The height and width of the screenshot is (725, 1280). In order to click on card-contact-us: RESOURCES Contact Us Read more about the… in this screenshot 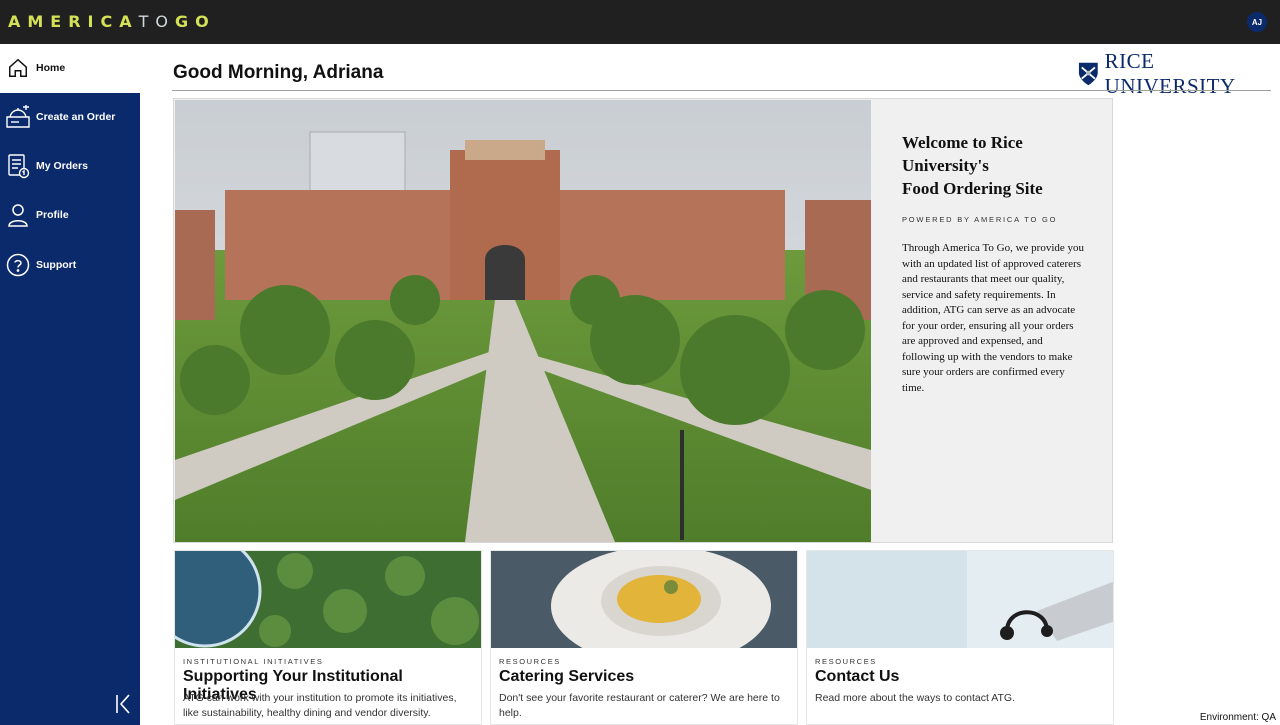, I will do `click(960, 637)`.